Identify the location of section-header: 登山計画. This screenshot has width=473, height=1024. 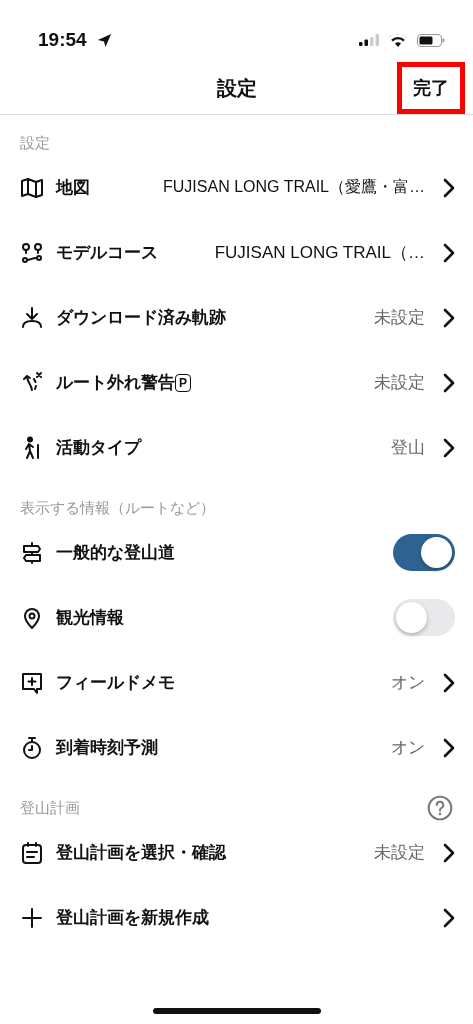
(50, 808).